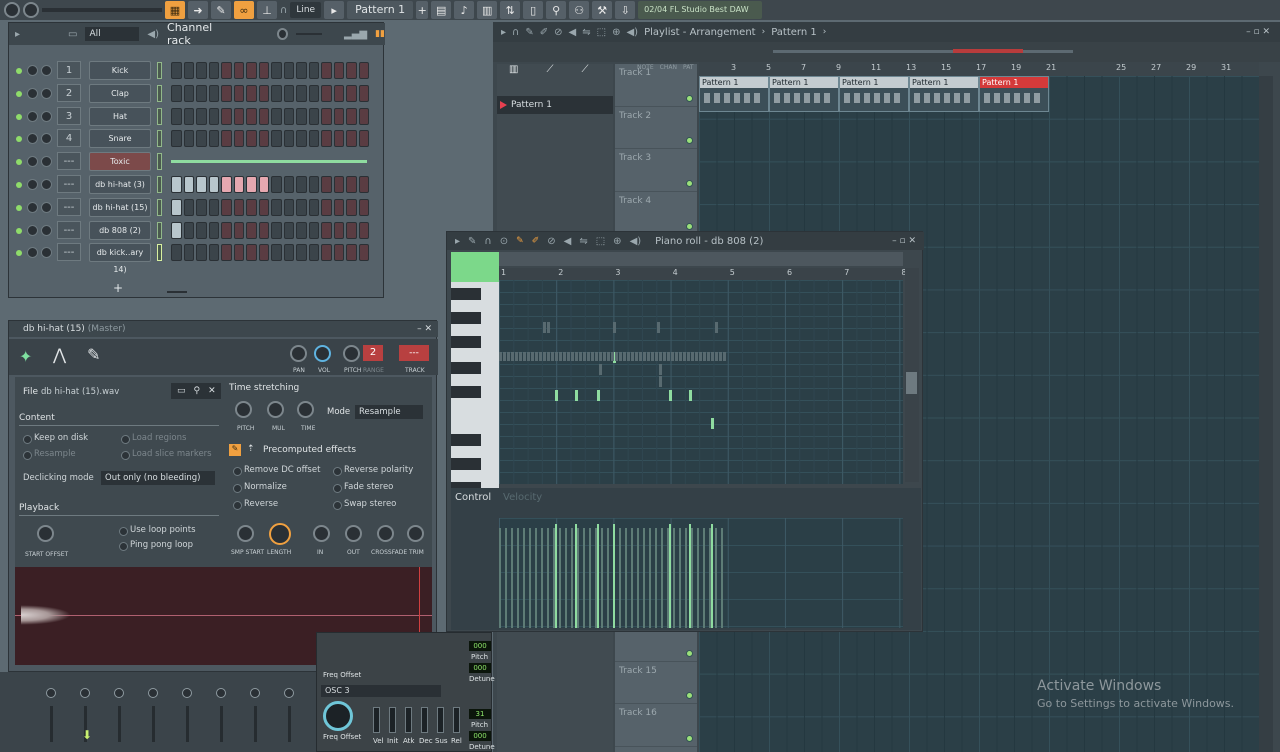  I want to click on volume-knob, so click(322, 353).